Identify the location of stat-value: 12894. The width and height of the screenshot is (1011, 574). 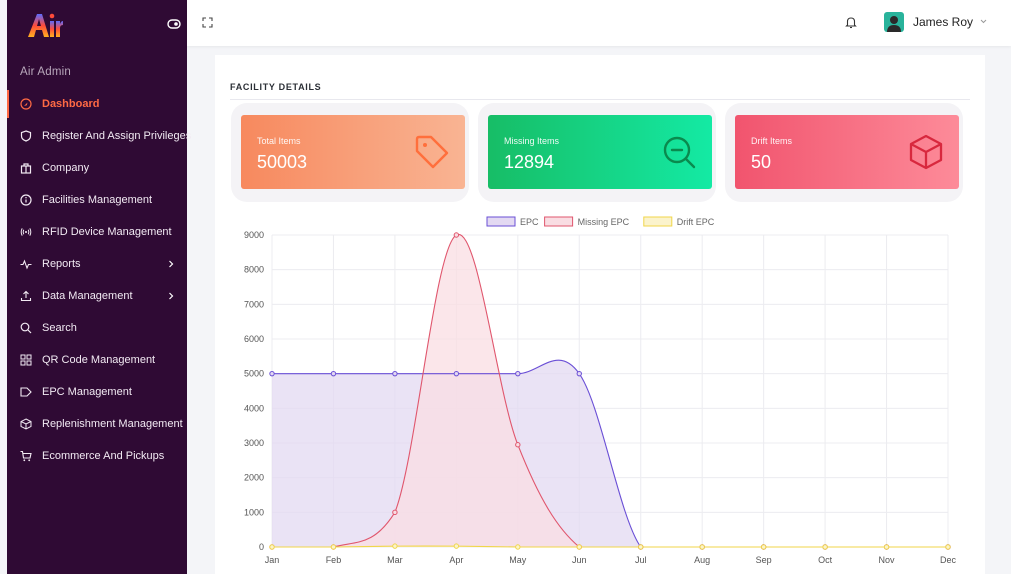
(529, 162).